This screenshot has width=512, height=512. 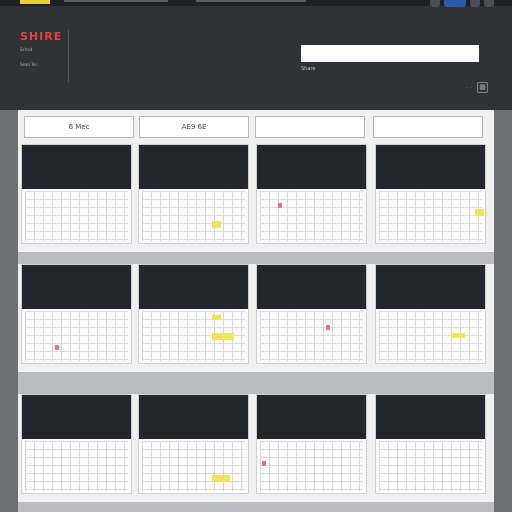 I want to click on toolbar-hint: · · ·, so click(x=468, y=87).